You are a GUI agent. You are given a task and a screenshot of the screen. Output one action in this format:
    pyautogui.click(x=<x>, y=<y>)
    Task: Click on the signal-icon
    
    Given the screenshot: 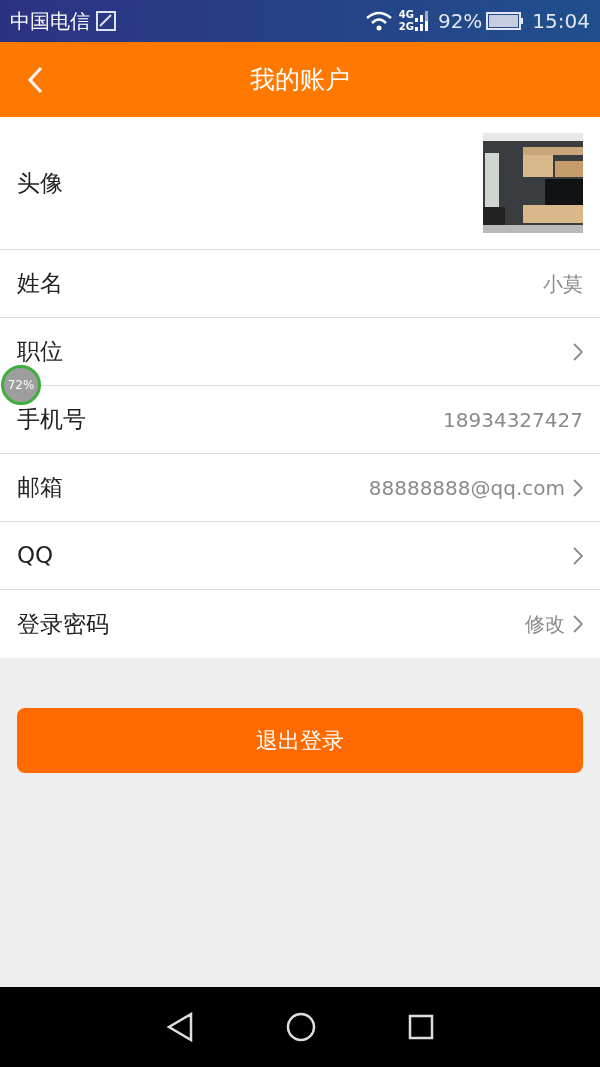 What is the action you would take?
    pyautogui.click(x=421, y=21)
    